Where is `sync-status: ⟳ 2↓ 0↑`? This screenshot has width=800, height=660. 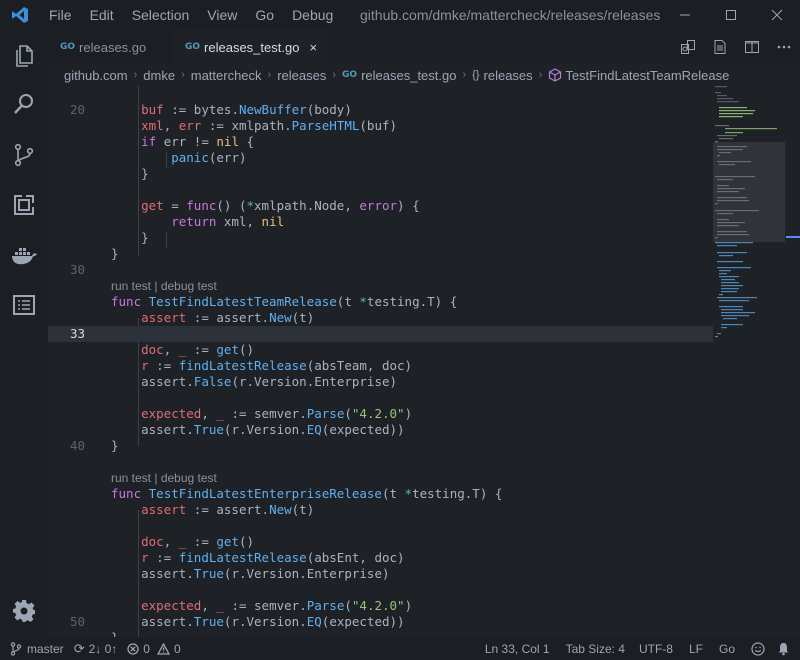
sync-status: ⟳ 2↓ 0↑ is located at coordinates (96, 648).